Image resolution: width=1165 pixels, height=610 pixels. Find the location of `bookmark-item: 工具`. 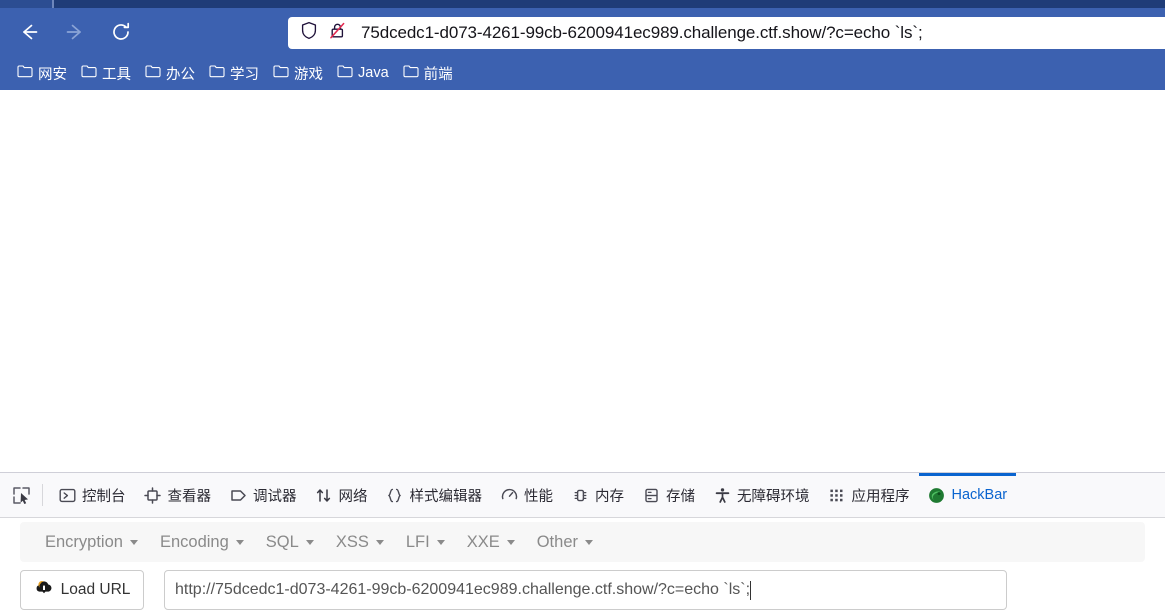

bookmark-item: 工具 is located at coordinates (106, 73).